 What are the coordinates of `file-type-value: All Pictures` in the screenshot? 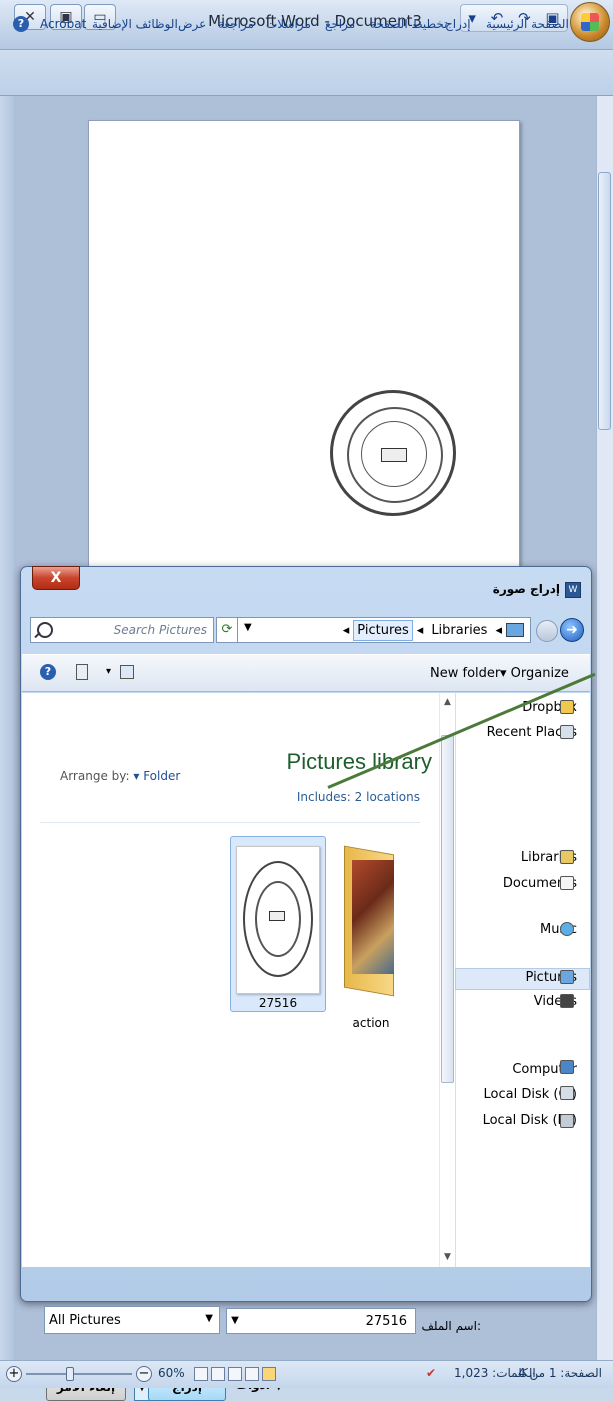 It's located at (85, 1320).